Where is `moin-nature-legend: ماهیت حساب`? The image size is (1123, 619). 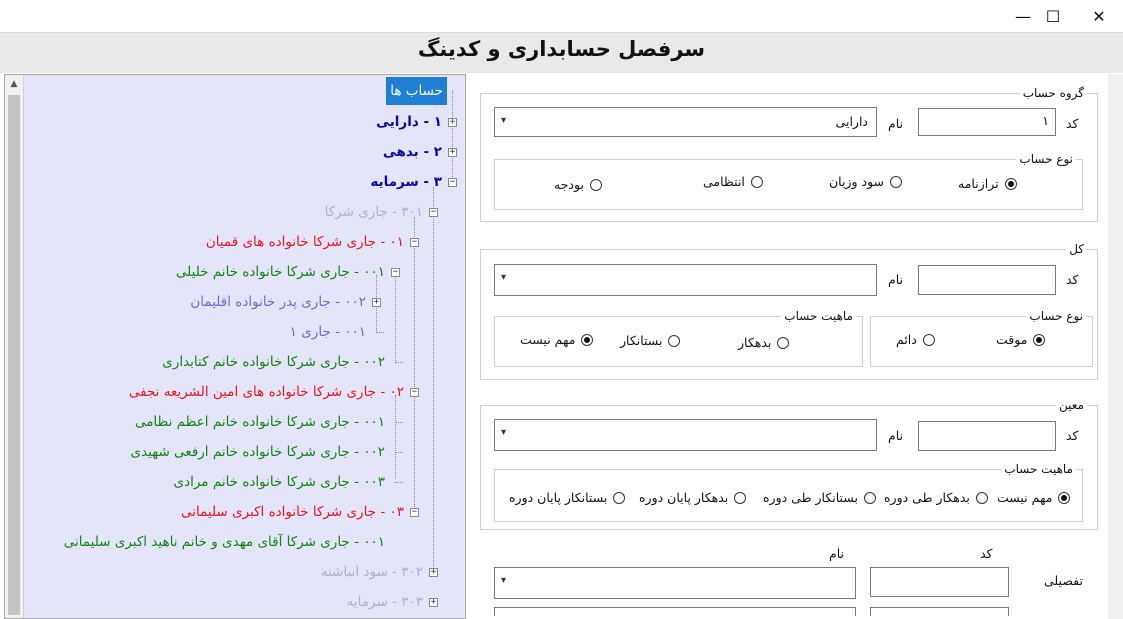
moin-nature-legend: ماهیت حساب is located at coordinates (1038, 469).